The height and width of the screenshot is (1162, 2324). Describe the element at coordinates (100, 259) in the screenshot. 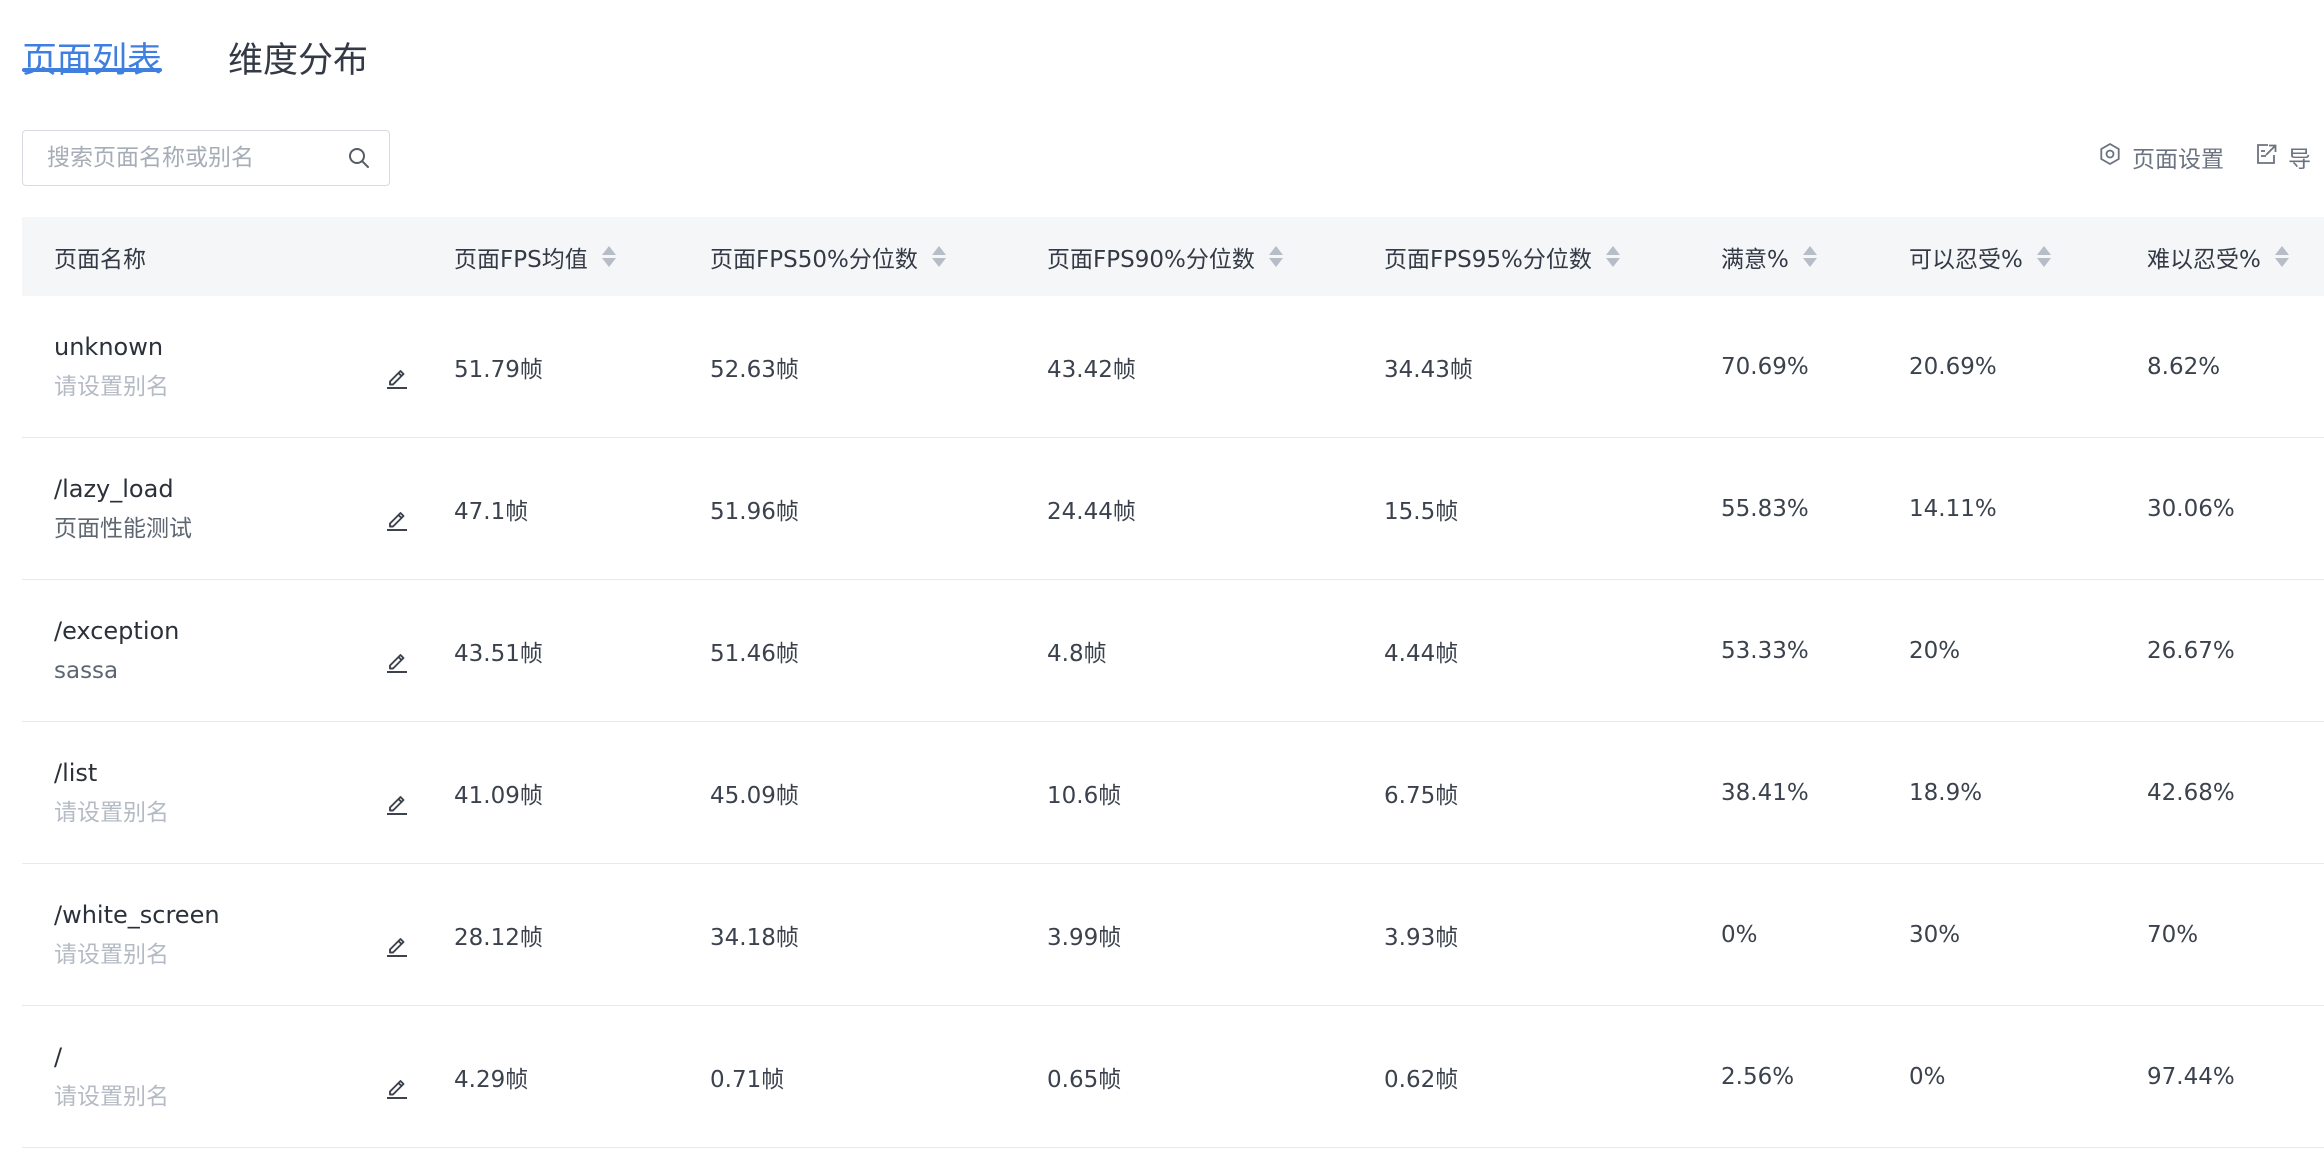

I see `column-header-page-name: 页面名称` at that location.